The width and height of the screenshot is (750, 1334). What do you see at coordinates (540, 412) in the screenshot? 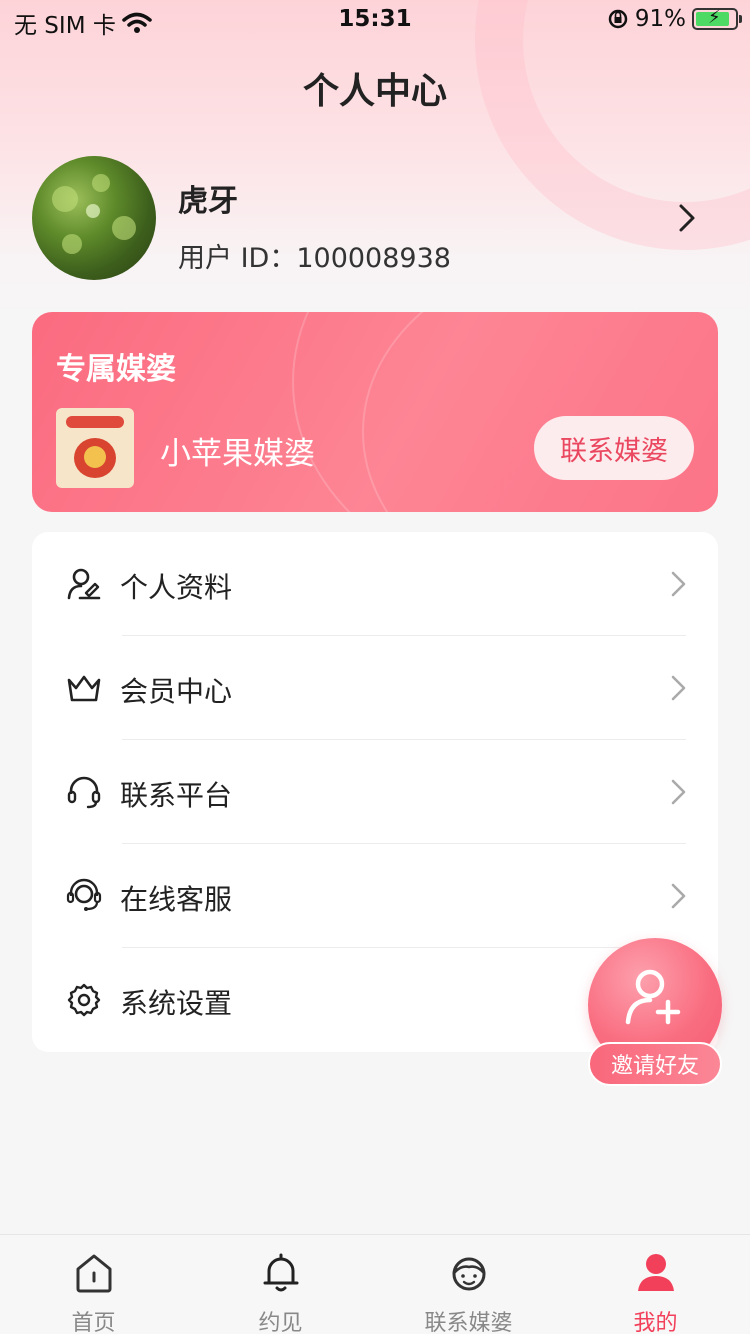
I see `card-decoration` at bounding box center [540, 412].